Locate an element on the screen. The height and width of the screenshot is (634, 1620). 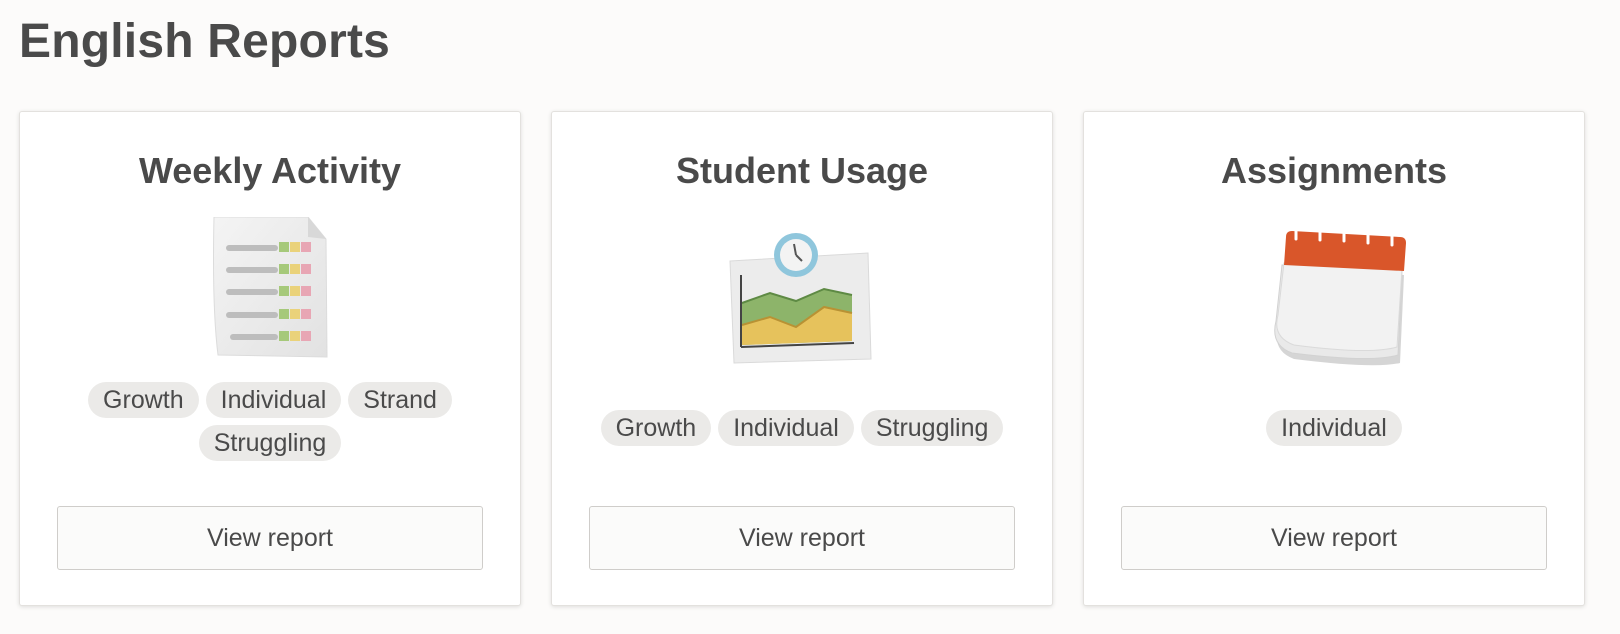
usage-chart-clock-icon is located at coordinates (802, 297).